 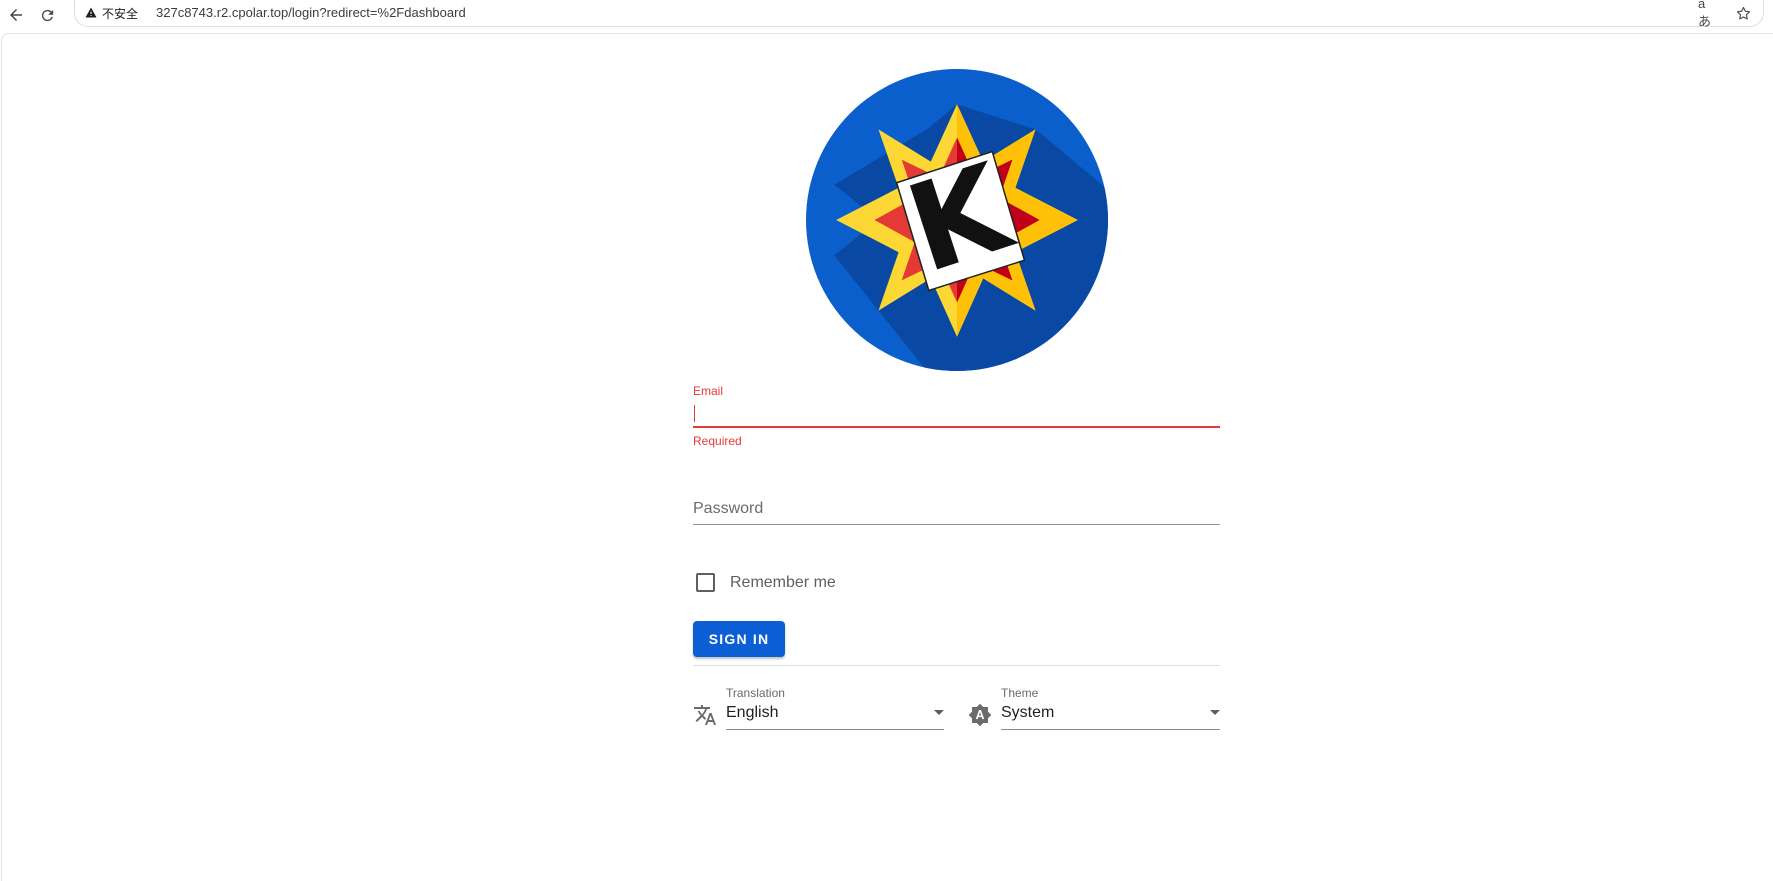 I want to click on translation-label: Translation, so click(x=755, y=693).